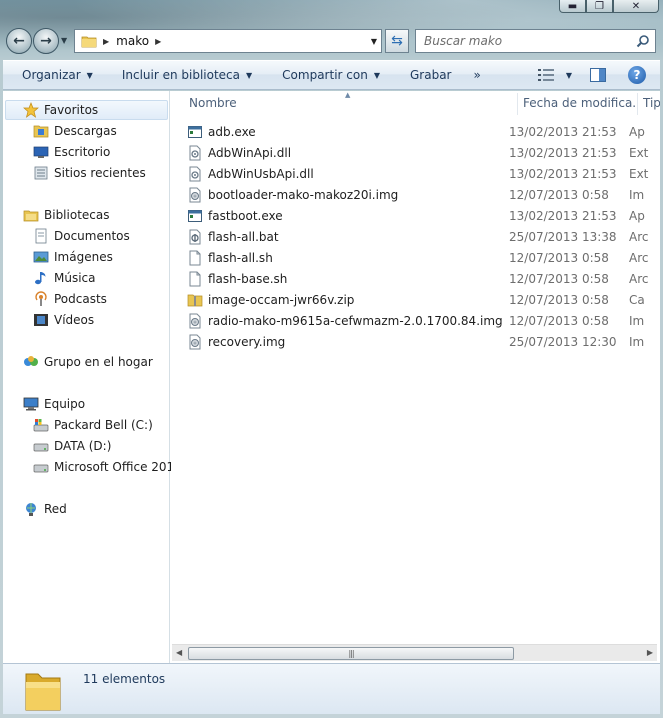 The width and height of the screenshot is (663, 718). Describe the element at coordinates (83, 257) in the screenshot. I see `nav-pictures-label: Imágenes` at that location.